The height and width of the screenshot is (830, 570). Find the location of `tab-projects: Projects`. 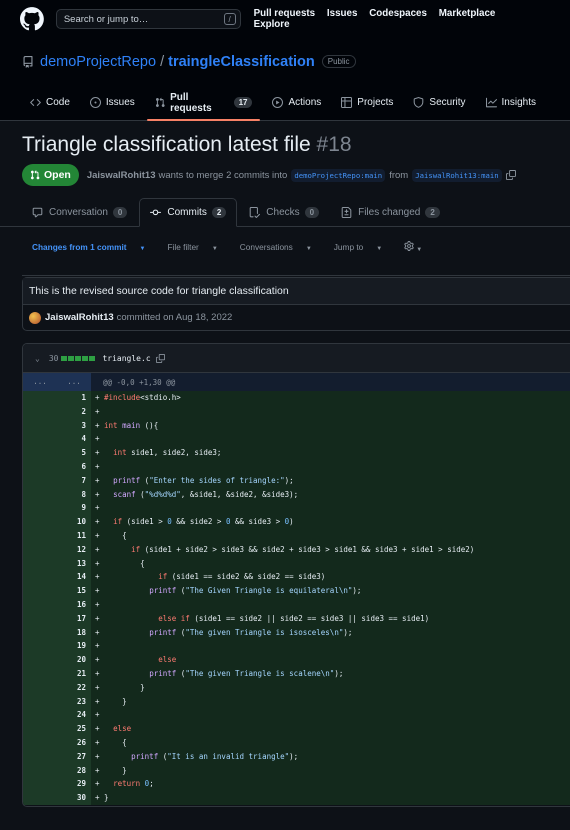

tab-projects: Projects is located at coordinates (367, 102).